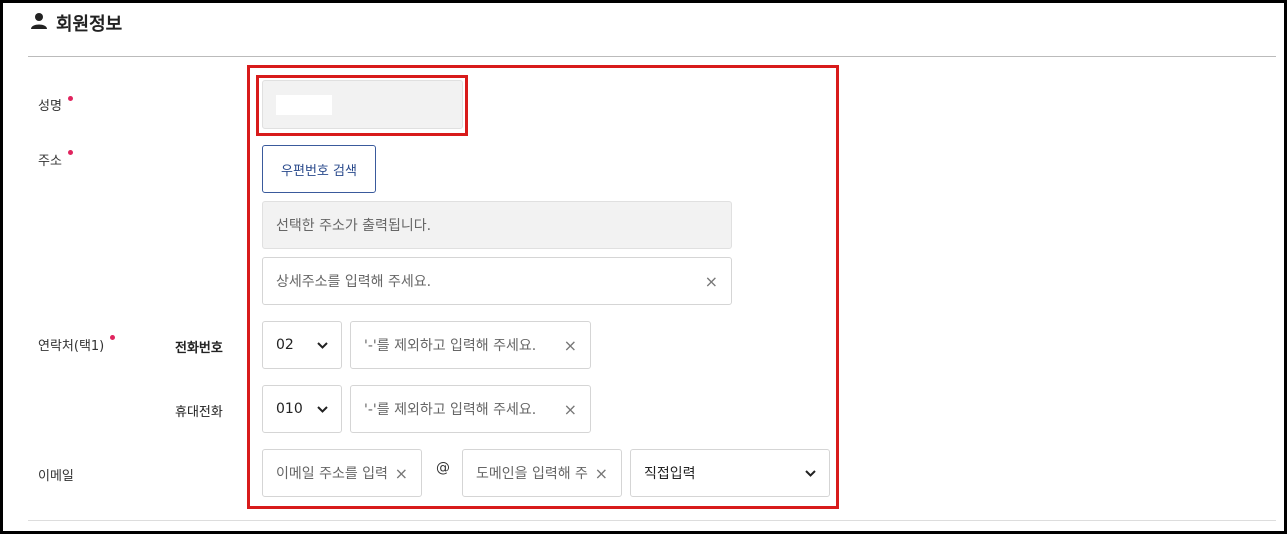  Describe the element at coordinates (50, 161) in the screenshot. I see `address-label: 주소` at that location.